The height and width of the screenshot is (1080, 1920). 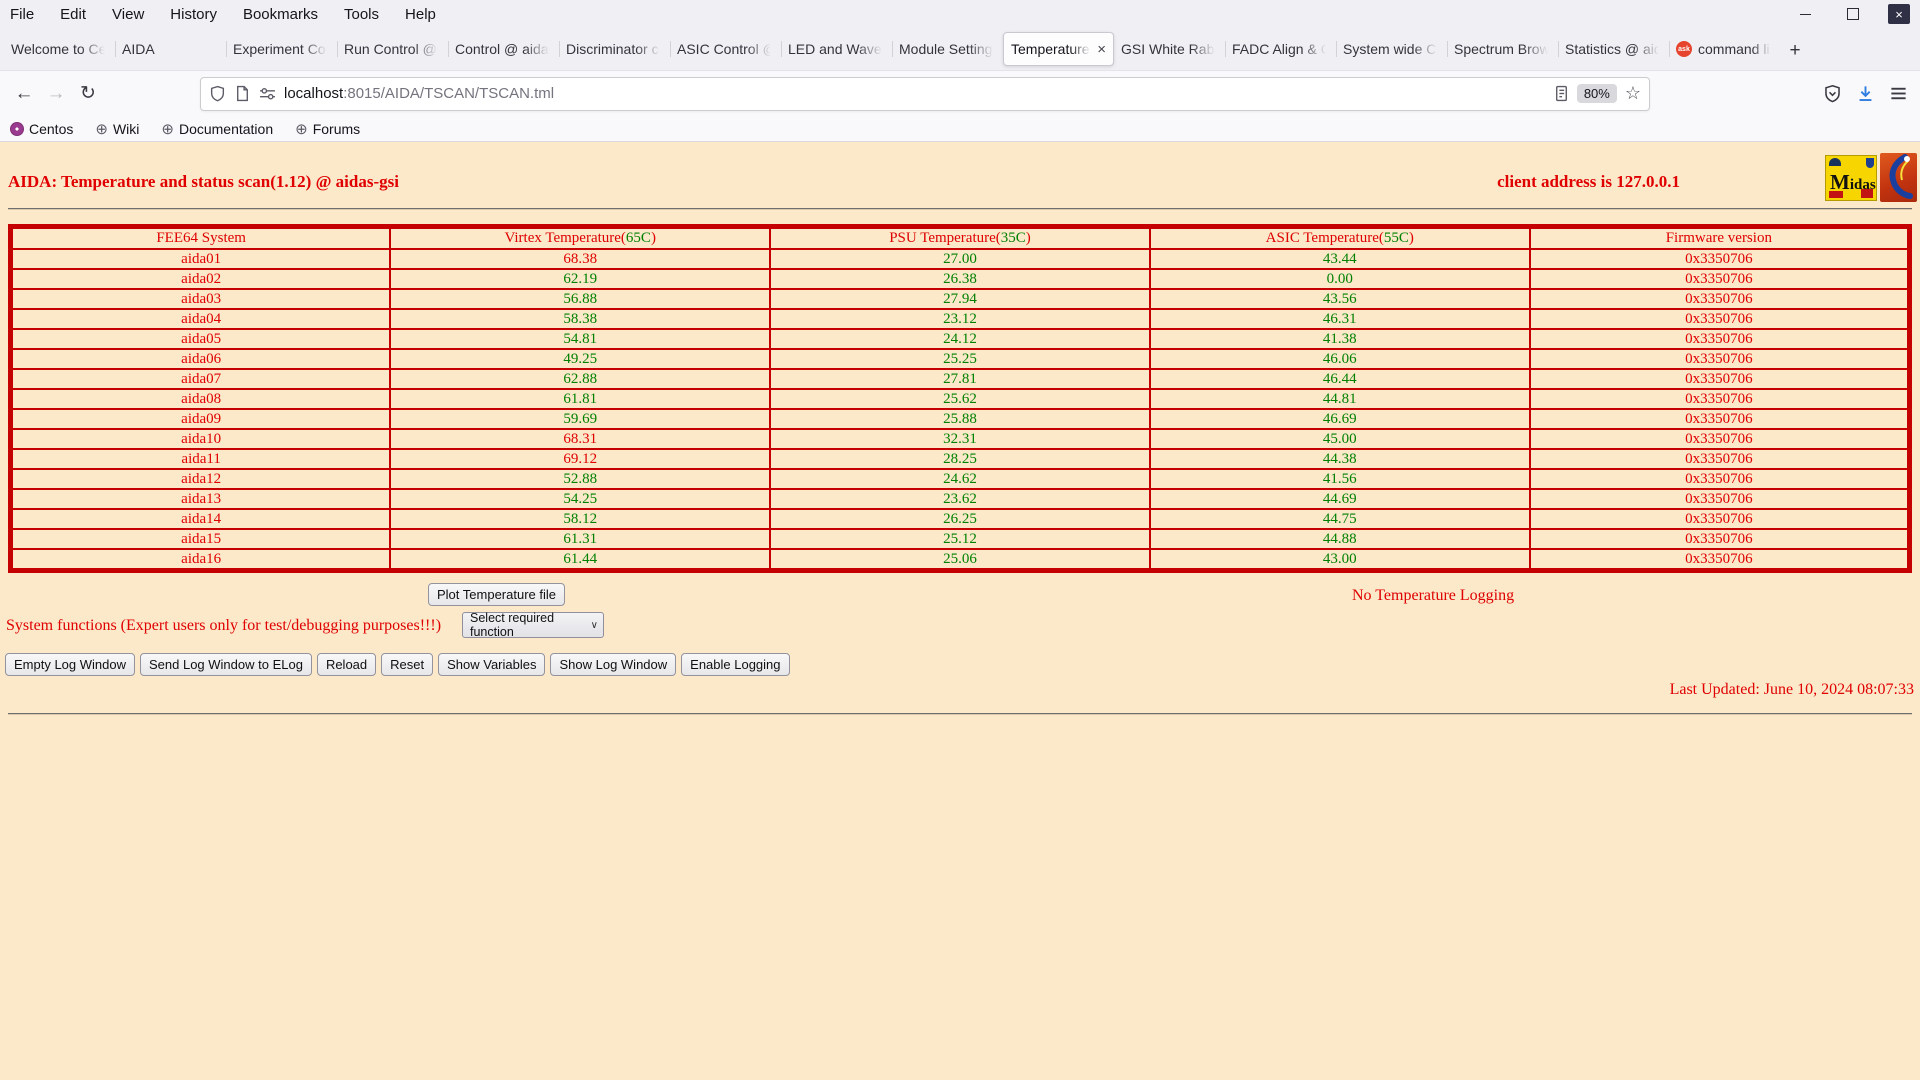 What do you see at coordinates (22, 14) in the screenshot?
I see `menu-file: File` at bounding box center [22, 14].